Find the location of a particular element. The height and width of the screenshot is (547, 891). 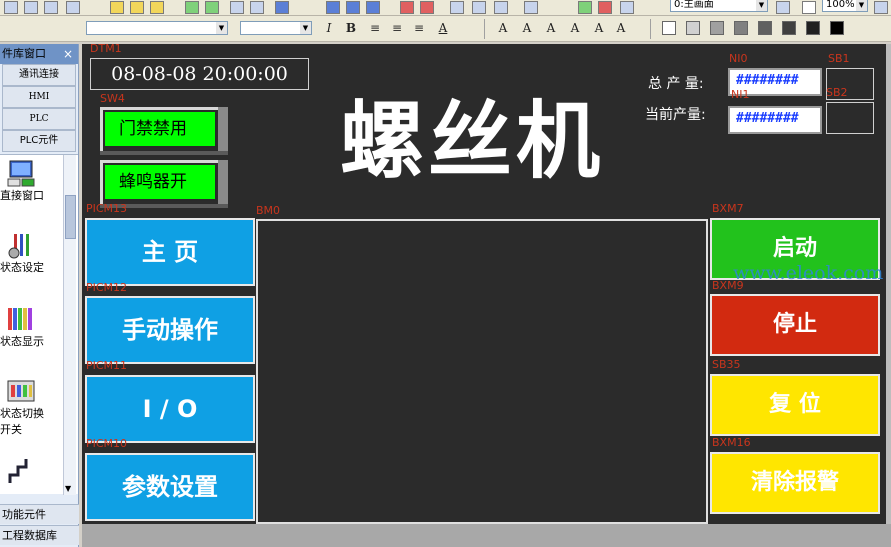

parameter-settings-button: 参数设置 is located at coordinates (170, 487).